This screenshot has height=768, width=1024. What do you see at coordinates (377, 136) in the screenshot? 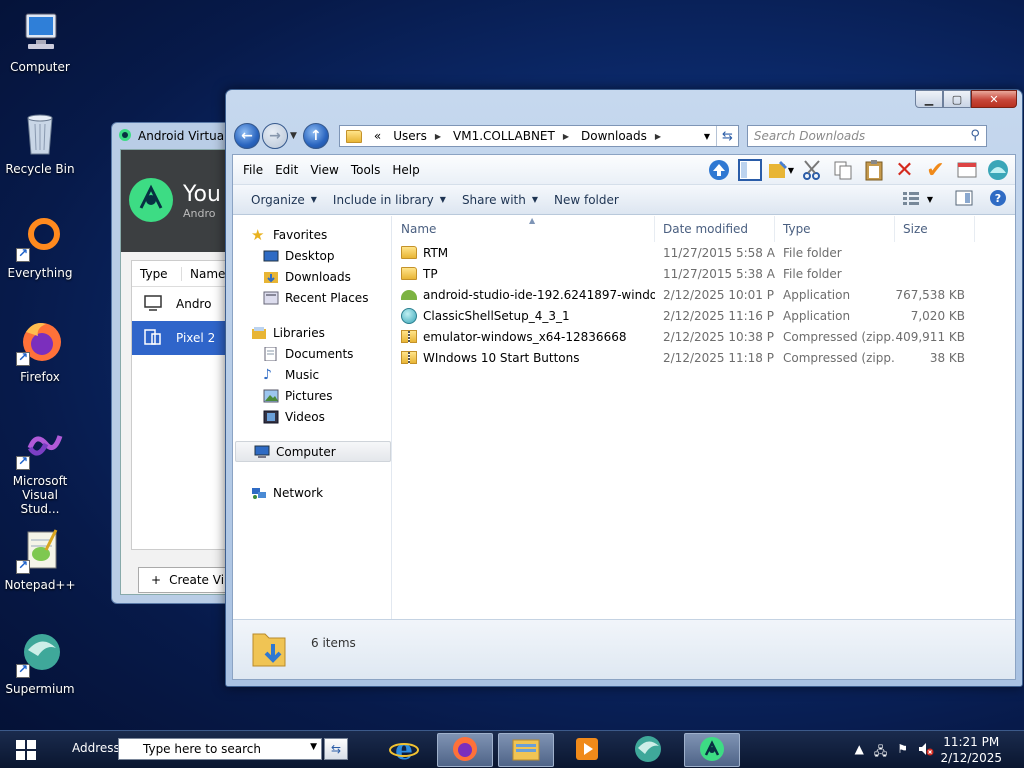
I see `breadcrumb-overflow: «` at bounding box center [377, 136].